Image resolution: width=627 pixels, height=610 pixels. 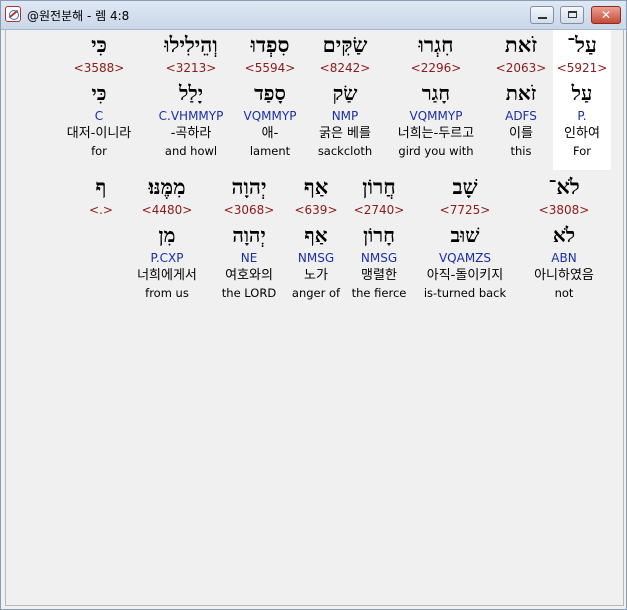 What do you see at coordinates (345, 151) in the screenshot?
I see `english-gloss: sackcloth` at bounding box center [345, 151].